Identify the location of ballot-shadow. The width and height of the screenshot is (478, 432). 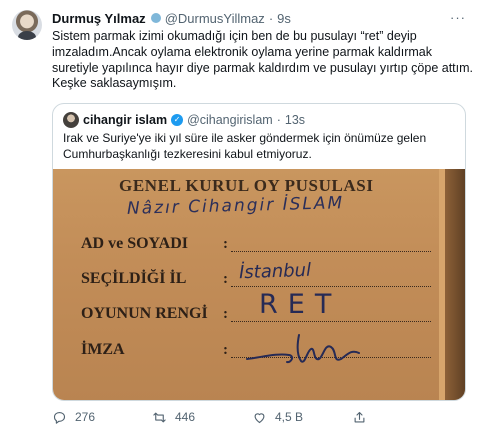
(455, 284).